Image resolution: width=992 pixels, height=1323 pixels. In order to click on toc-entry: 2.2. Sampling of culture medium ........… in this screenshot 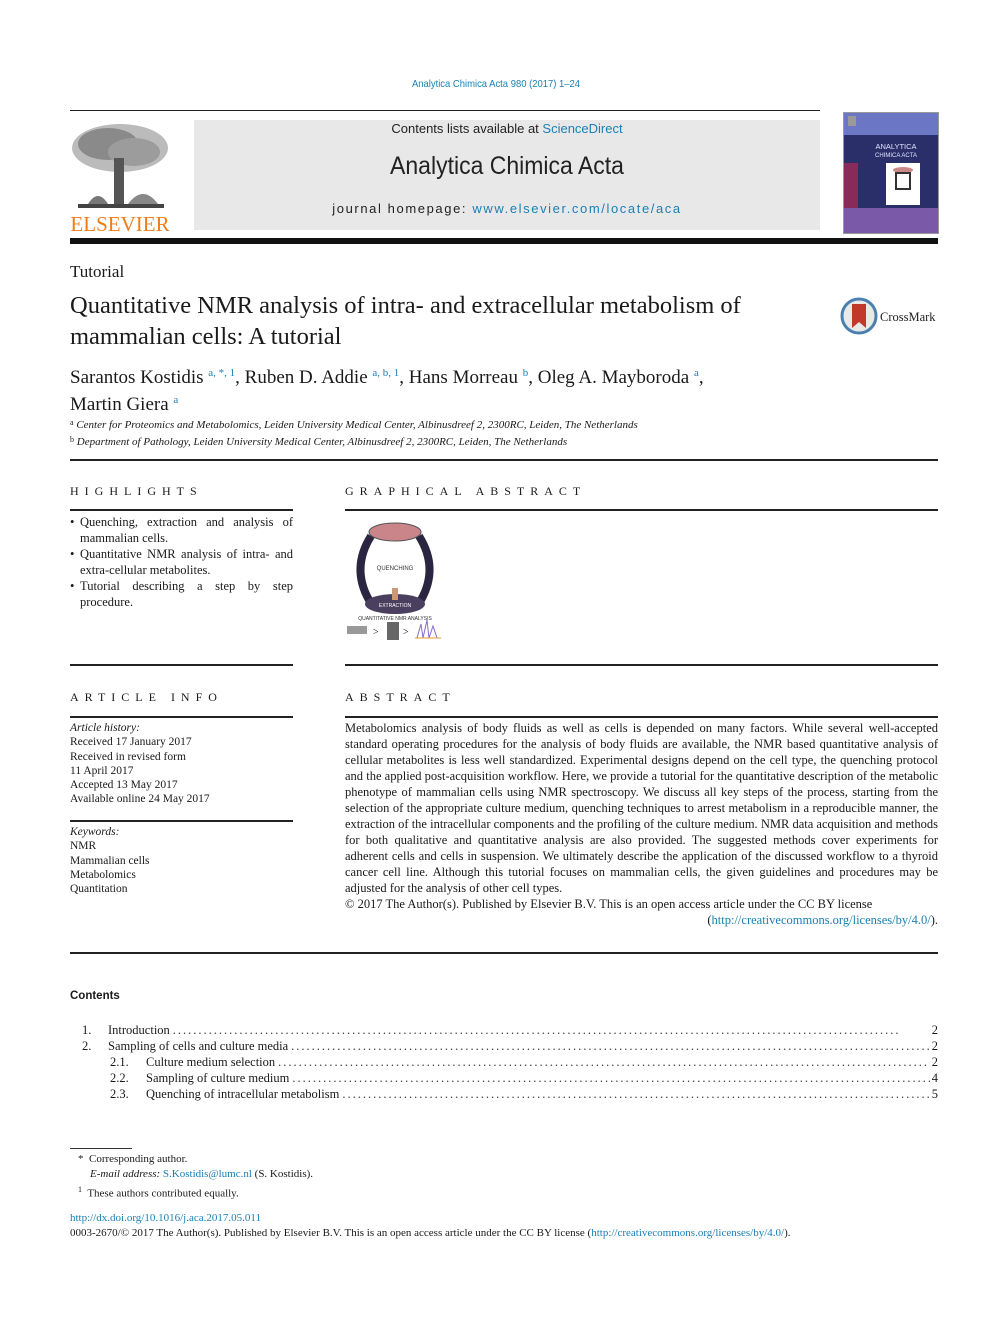, I will do `click(504, 1078)`.